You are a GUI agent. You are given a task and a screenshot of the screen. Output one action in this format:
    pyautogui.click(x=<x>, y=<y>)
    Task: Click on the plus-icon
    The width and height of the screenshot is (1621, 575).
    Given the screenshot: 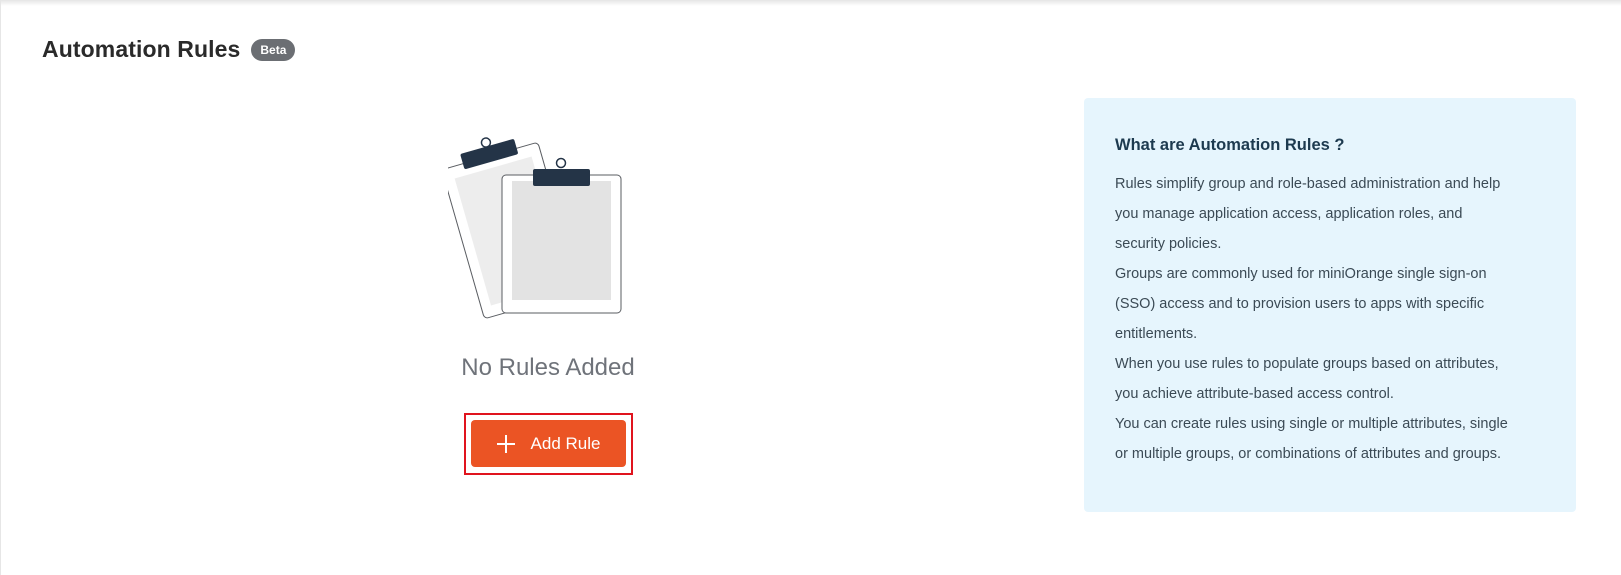 What is the action you would take?
    pyautogui.click(x=505, y=443)
    